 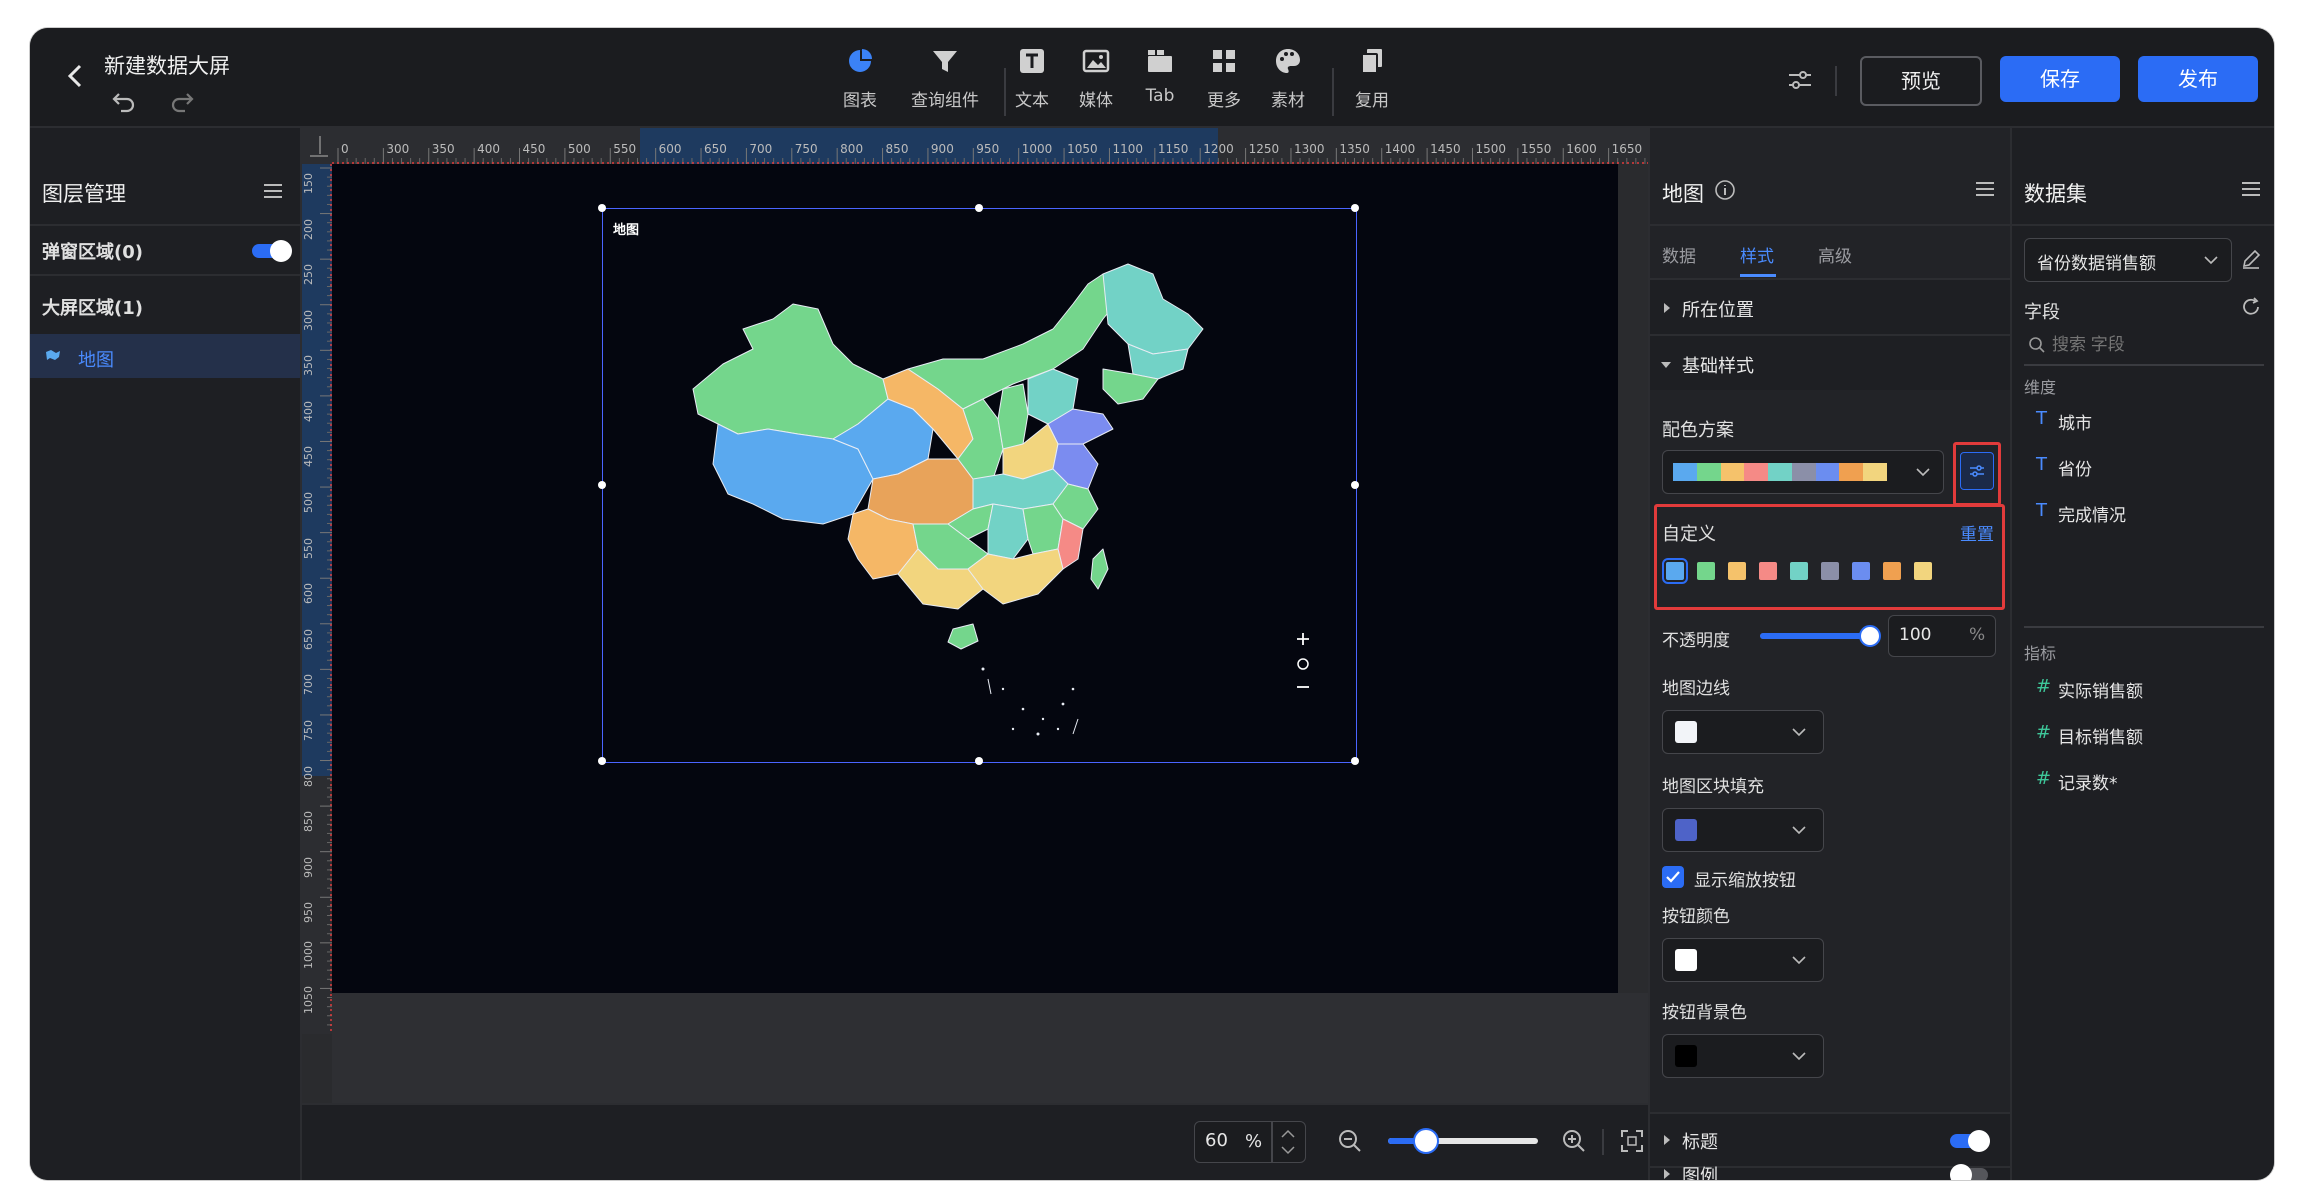 What do you see at coordinates (2041, 464) in the screenshot?
I see `text-type-icon: T` at bounding box center [2041, 464].